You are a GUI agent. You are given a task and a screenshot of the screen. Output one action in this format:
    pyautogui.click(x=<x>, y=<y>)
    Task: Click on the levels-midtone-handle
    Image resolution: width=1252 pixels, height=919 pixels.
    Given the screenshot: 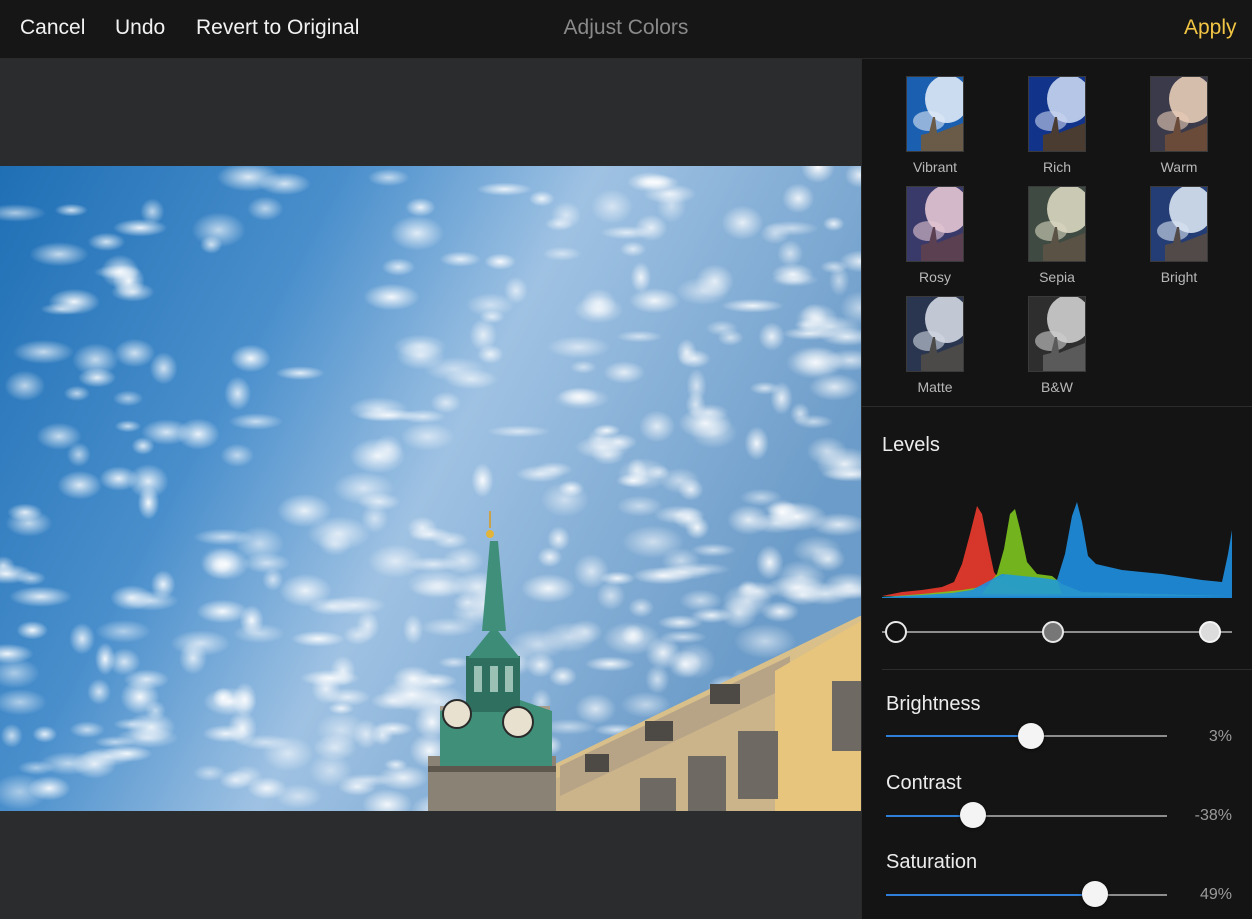 What is the action you would take?
    pyautogui.click(x=1053, y=632)
    